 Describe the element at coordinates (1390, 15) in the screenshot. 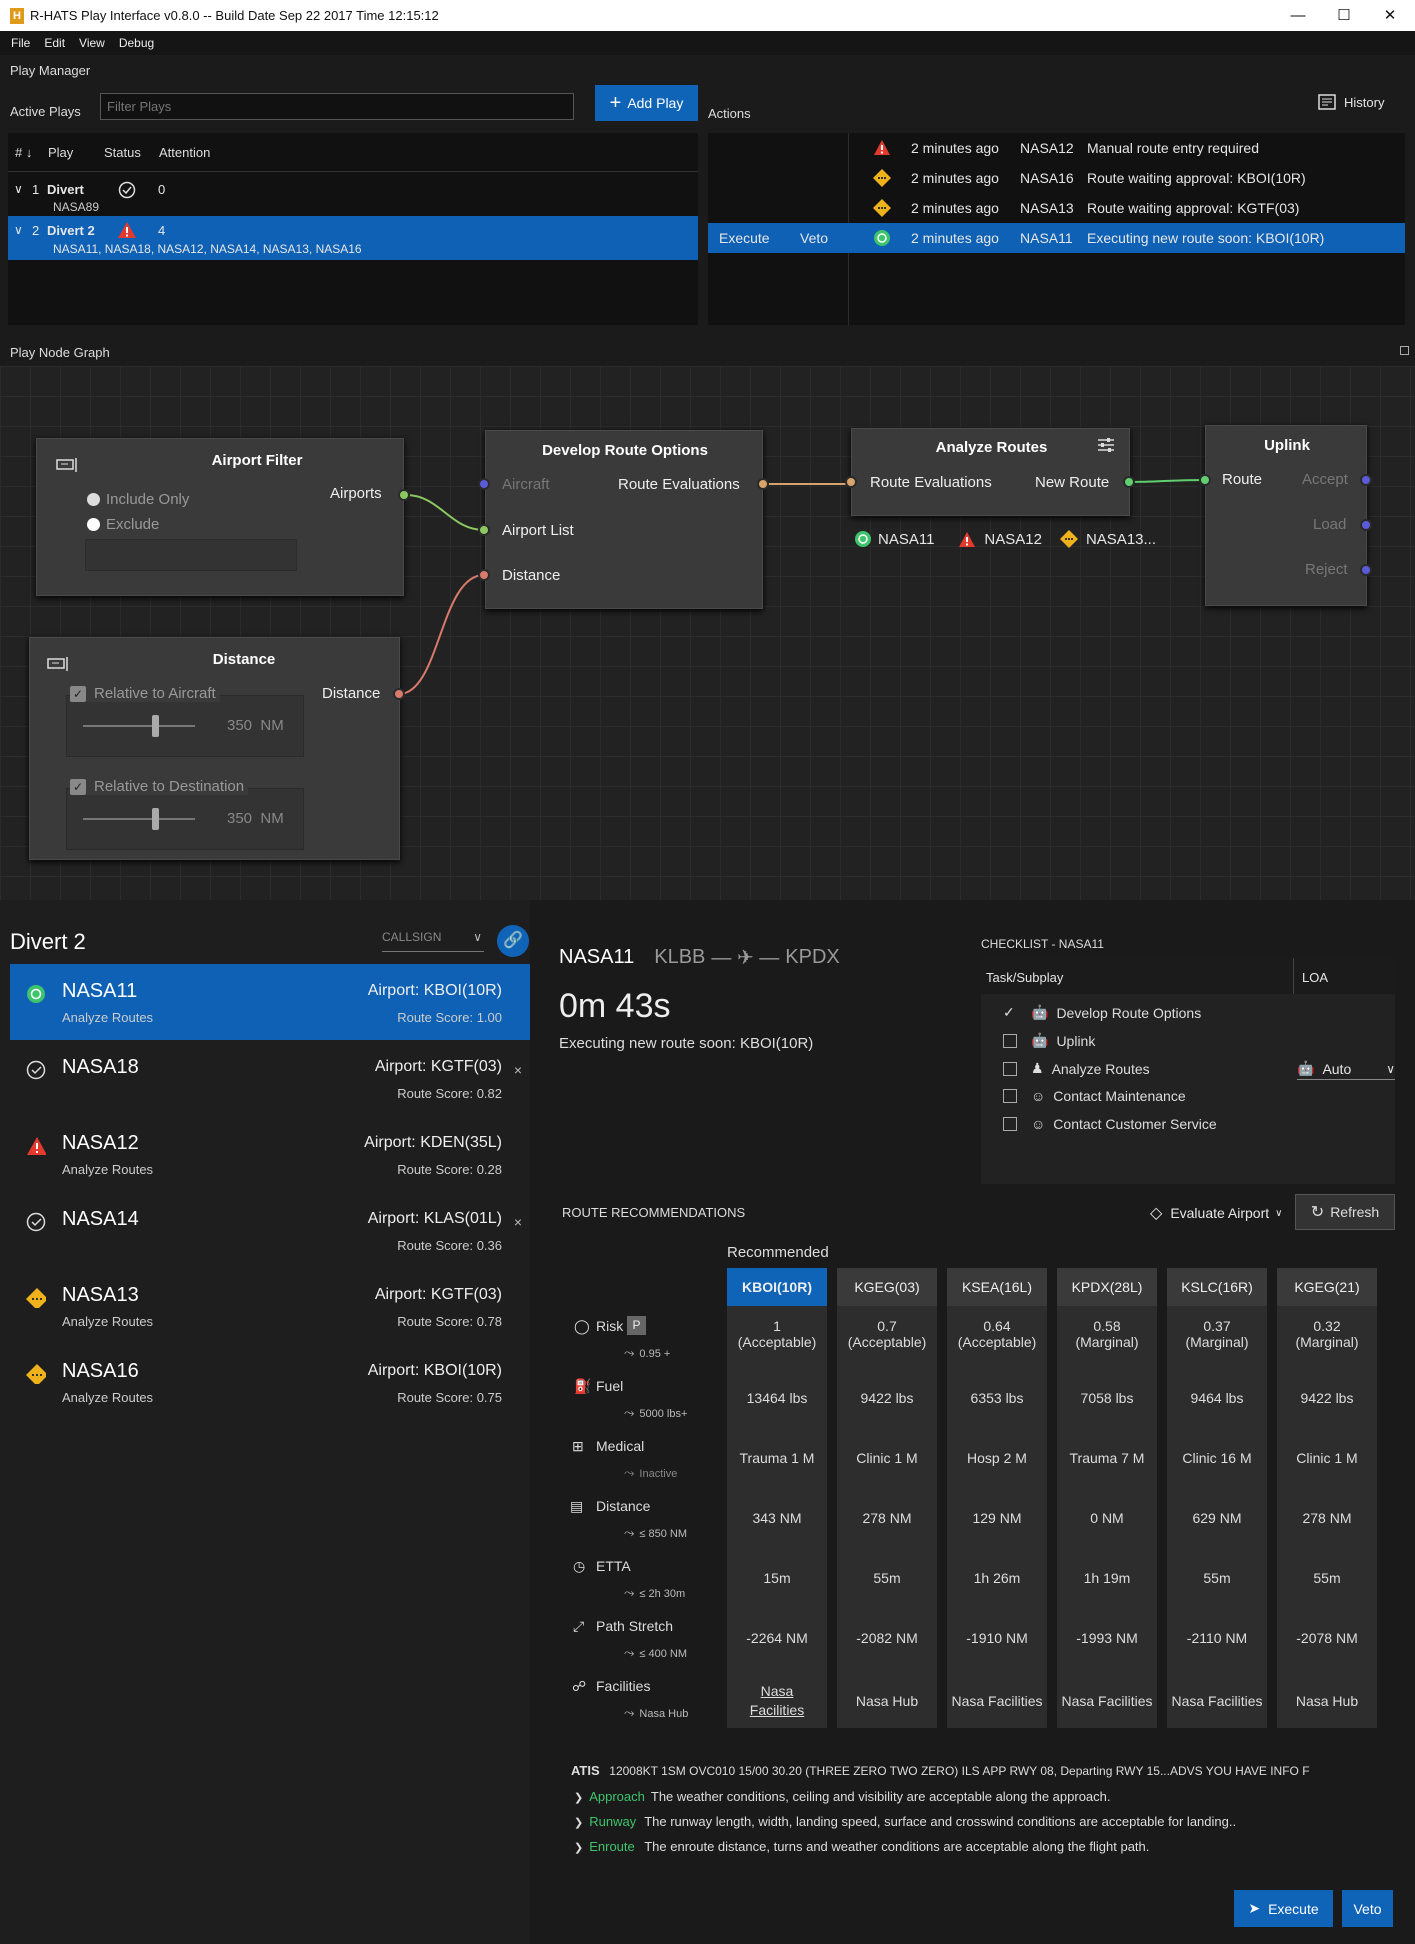

I see `close-icon: ✕` at that location.